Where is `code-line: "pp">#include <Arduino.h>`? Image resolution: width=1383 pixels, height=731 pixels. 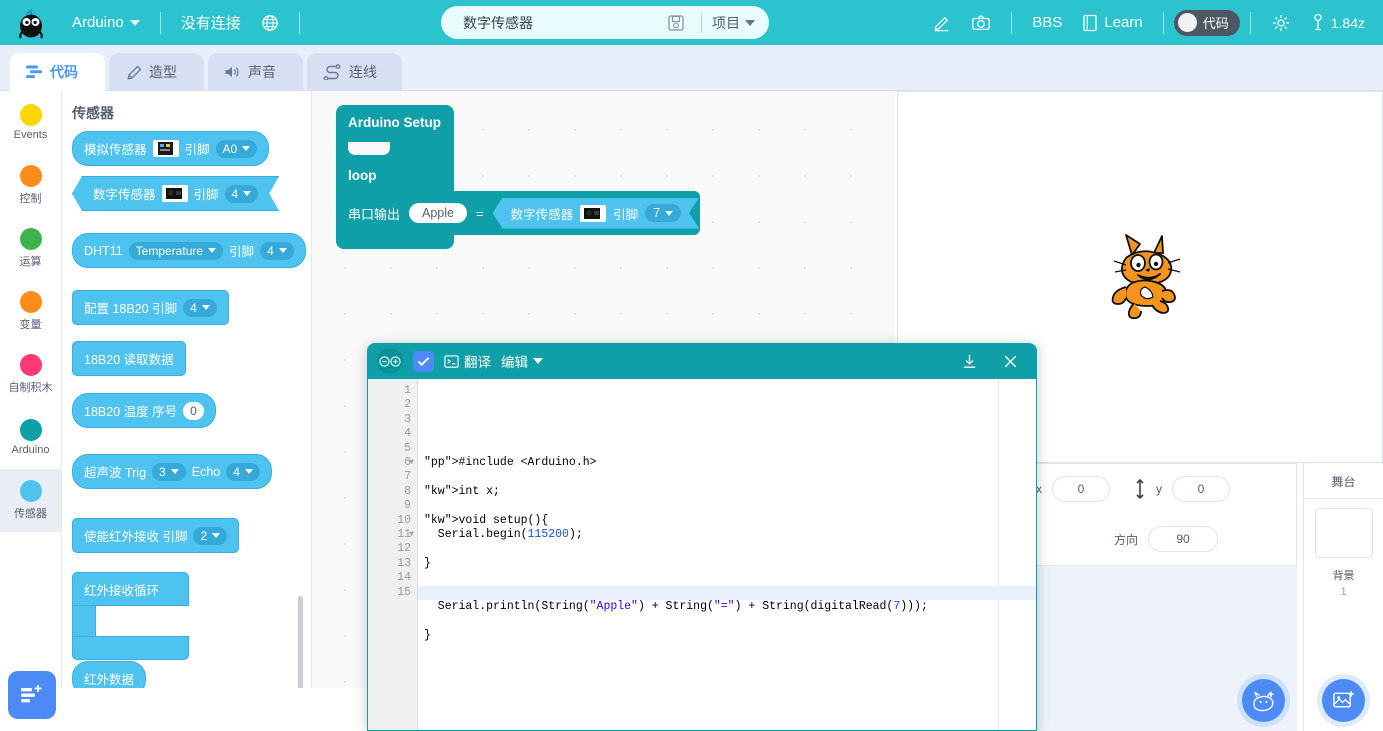
code-line: "pp">#include <Arduino.h> is located at coordinates (730, 463).